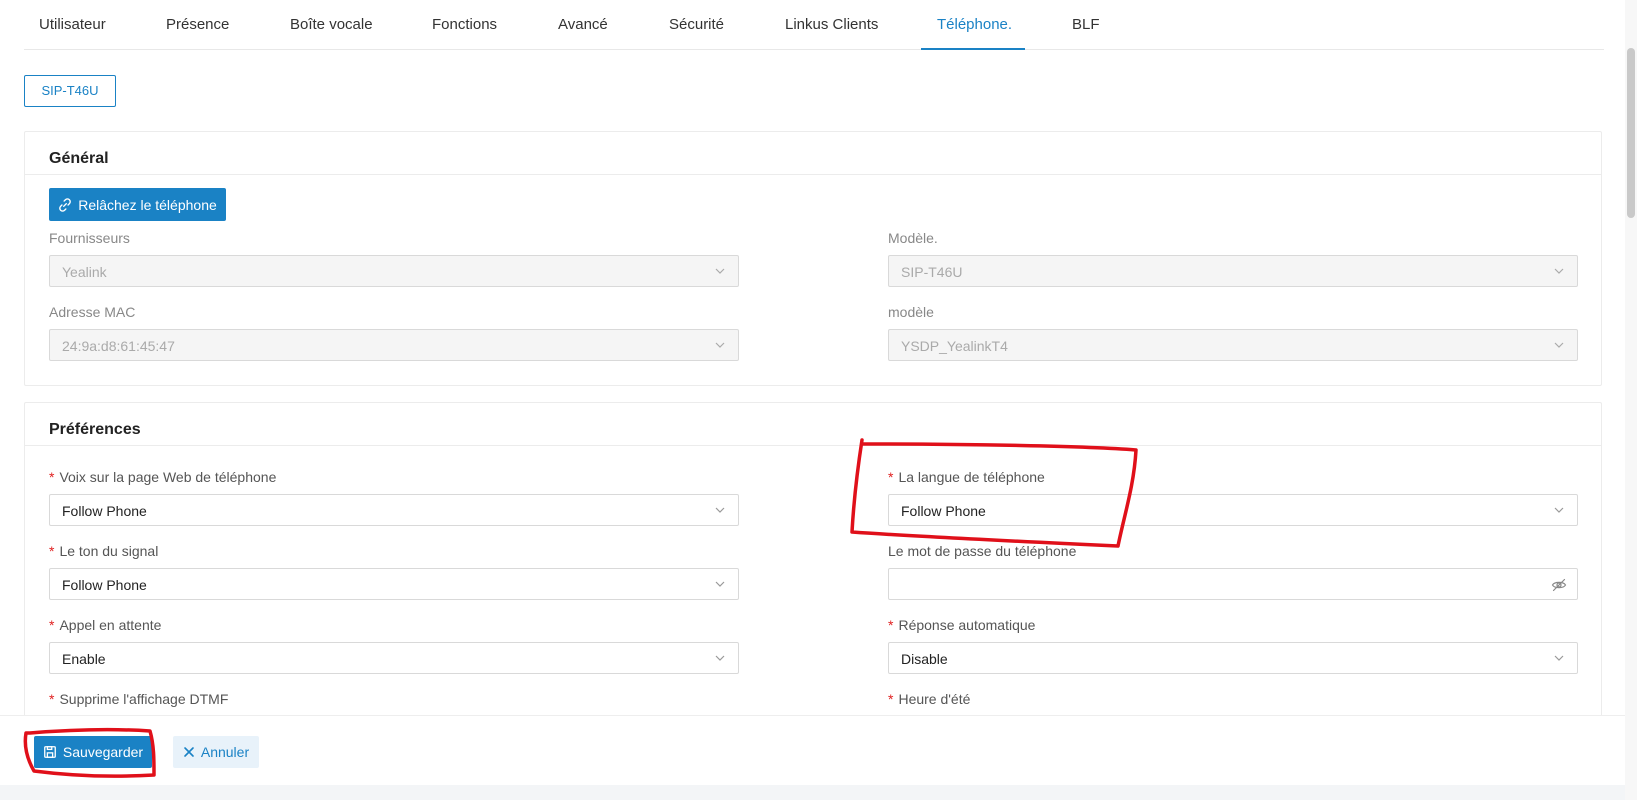 The image size is (1637, 800). Describe the element at coordinates (1233, 510) in the screenshot. I see `phone-language-select: Follow Phone` at that location.